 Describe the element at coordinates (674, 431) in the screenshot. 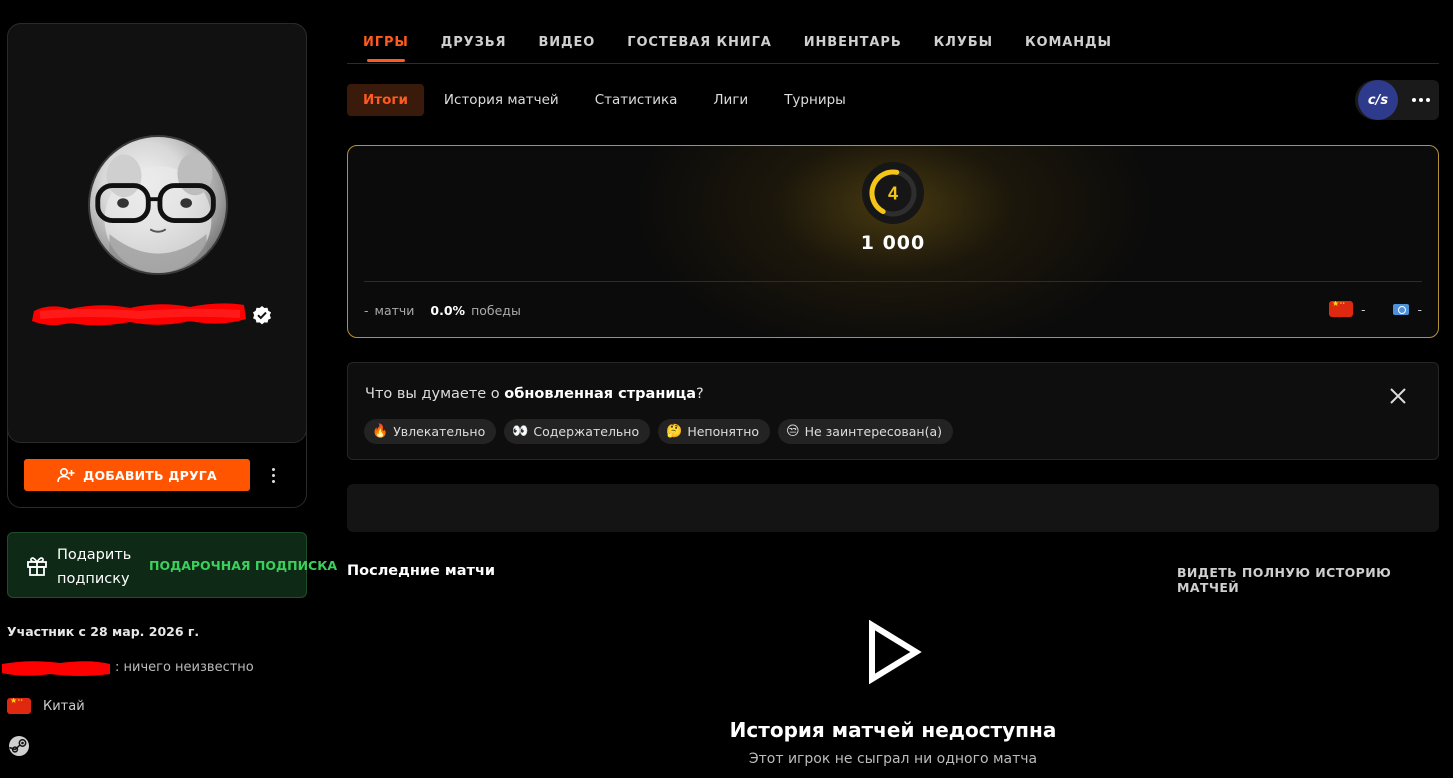

I see `thinking-face-icon: 🤔` at that location.